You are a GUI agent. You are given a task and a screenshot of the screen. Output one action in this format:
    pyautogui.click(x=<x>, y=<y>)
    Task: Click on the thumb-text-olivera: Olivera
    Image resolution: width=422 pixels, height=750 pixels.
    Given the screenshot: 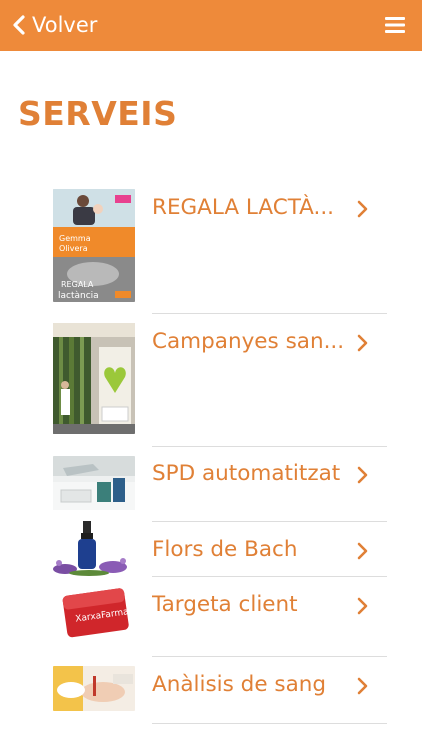 What is the action you would take?
    pyautogui.click(x=73, y=248)
    